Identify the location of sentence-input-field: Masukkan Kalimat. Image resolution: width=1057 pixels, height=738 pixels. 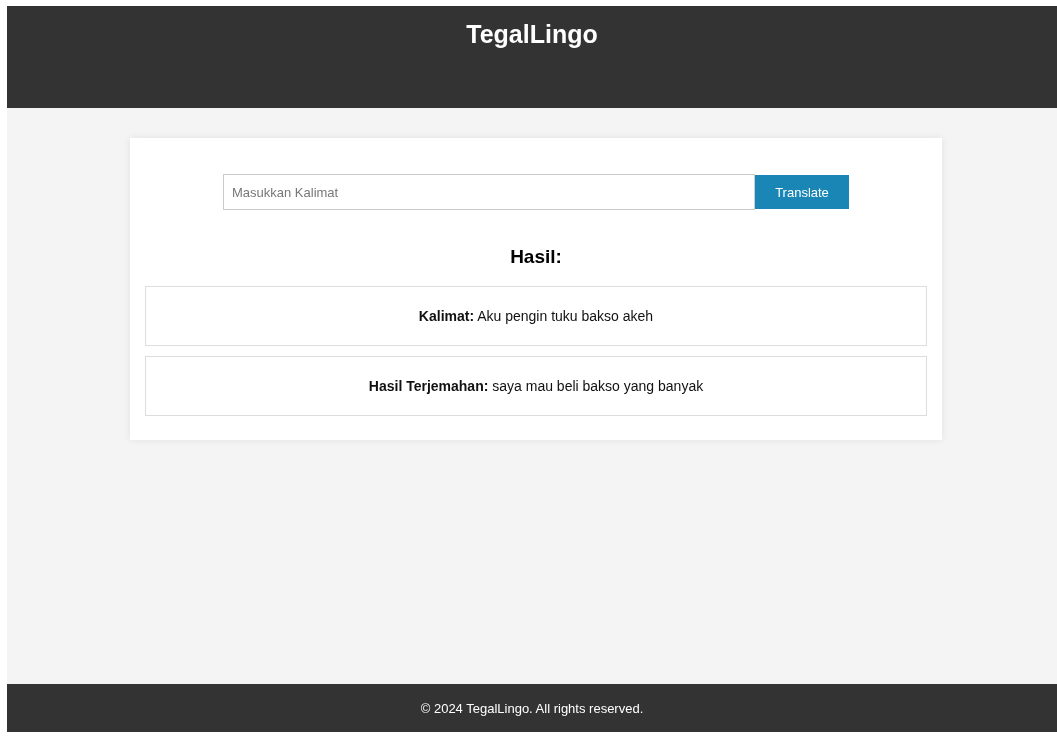
(489, 192).